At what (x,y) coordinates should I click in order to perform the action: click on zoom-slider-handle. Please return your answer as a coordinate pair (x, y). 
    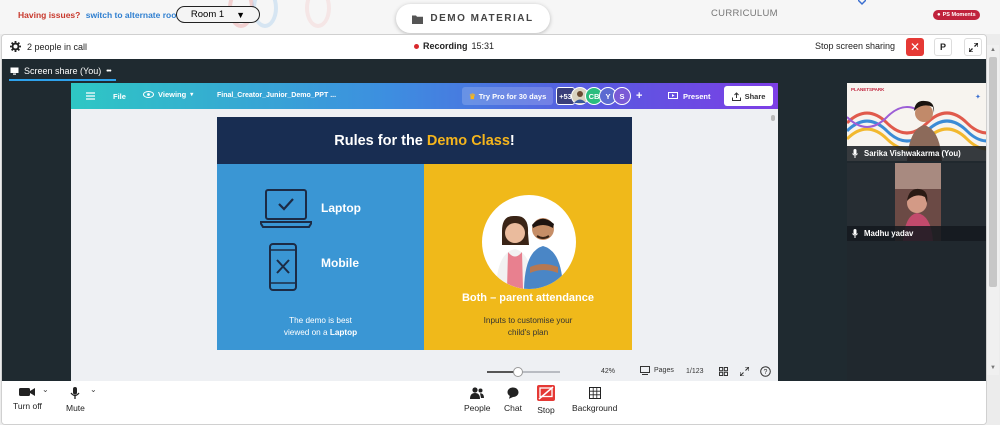
    Looking at the image, I should click on (517, 372).